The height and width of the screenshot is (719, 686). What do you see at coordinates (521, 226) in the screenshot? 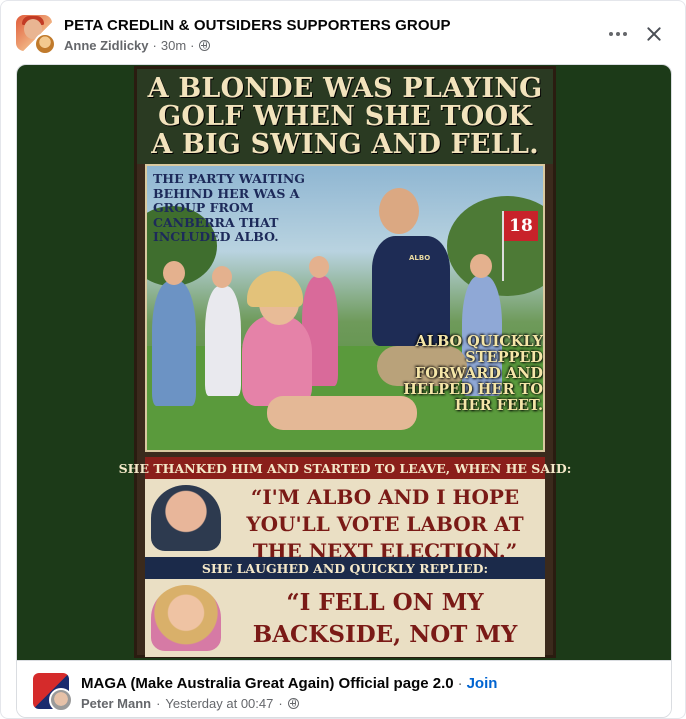
I see `hole-flag: 18` at bounding box center [521, 226].